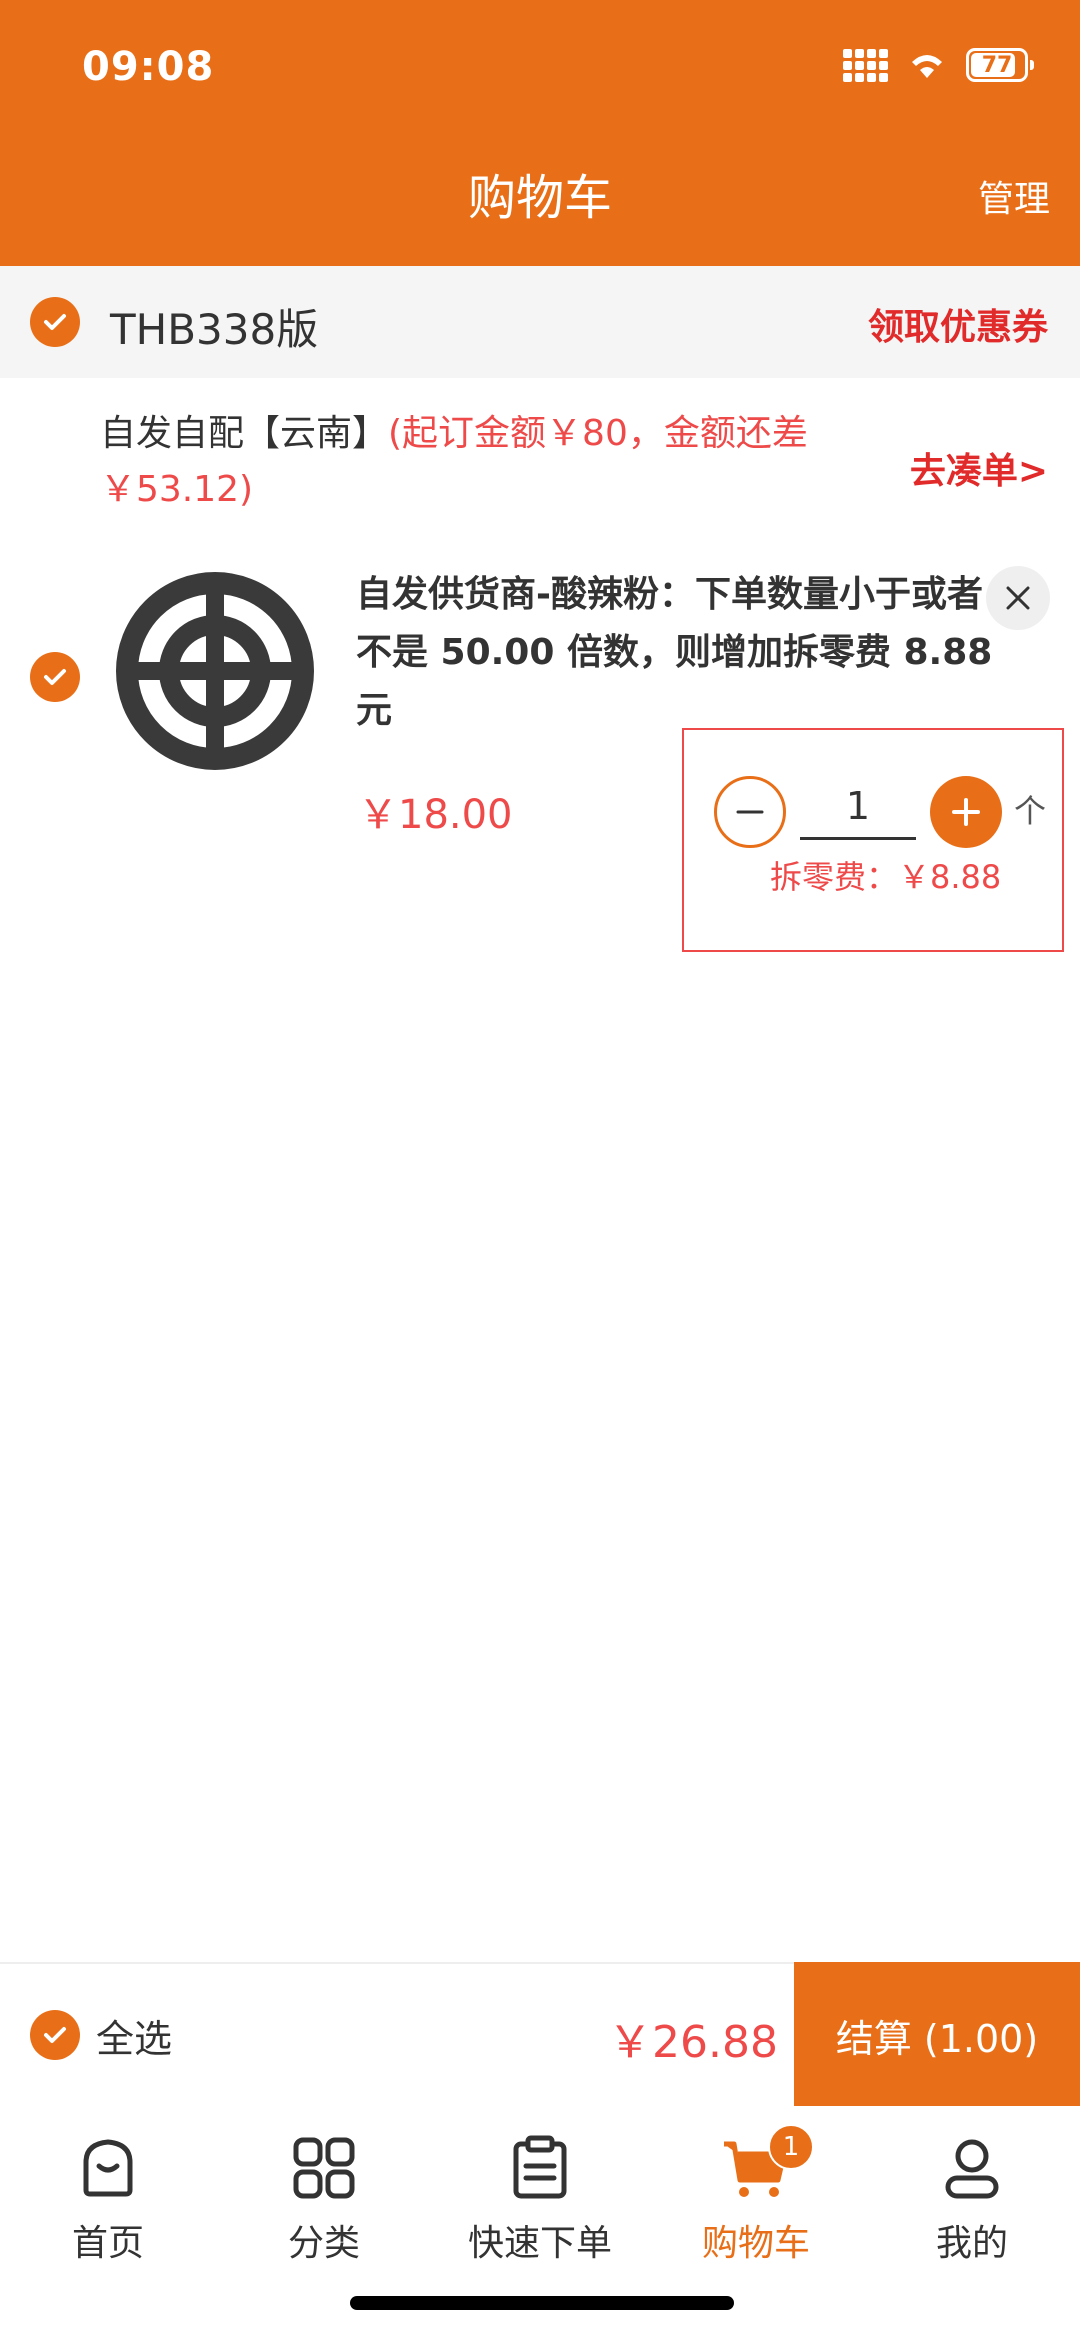  I want to click on total-price: ￥26.88, so click(693, 2042).